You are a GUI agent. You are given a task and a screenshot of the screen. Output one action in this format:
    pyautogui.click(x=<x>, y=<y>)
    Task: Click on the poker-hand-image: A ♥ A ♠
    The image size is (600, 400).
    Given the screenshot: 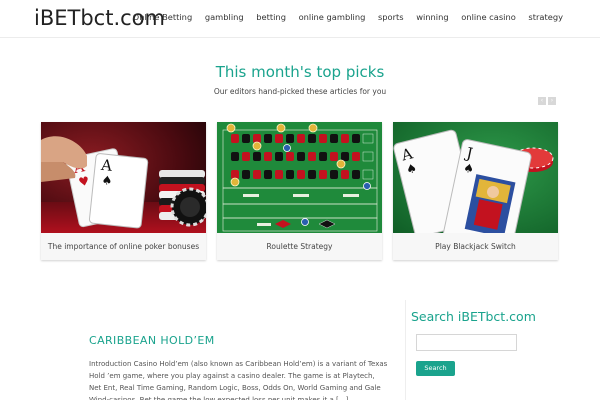 What is the action you would take?
    pyautogui.click(x=123, y=177)
    